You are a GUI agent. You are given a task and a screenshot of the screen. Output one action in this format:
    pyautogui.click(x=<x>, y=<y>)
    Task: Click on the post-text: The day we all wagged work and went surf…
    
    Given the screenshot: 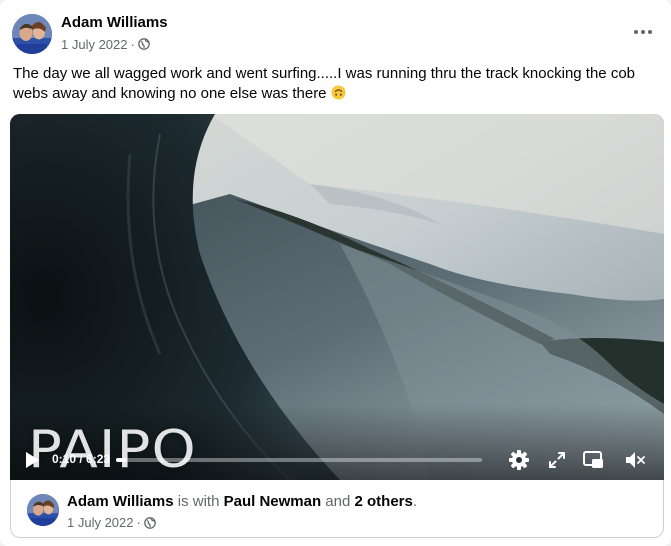 What is the action you would take?
    pyautogui.click(x=337, y=84)
    